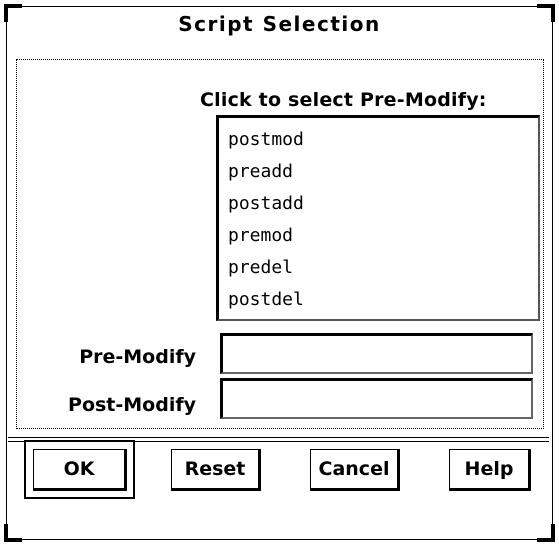 This screenshot has width=559, height=546. Describe the element at coordinates (266, 204) in the screenshot. I see `list-item: postadd` at that location.